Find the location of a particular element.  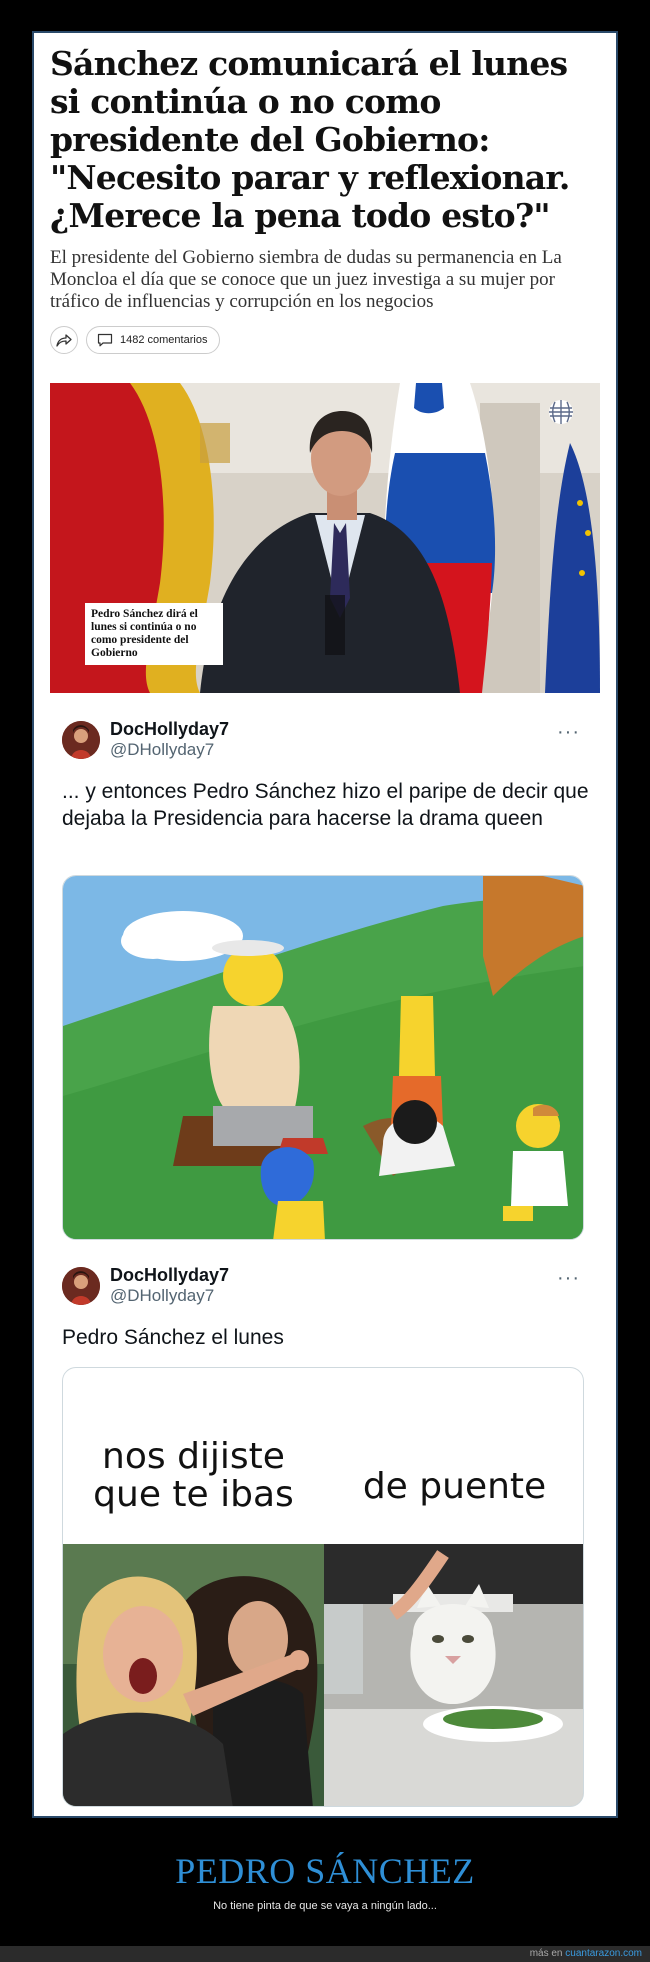

comments-button: 1482 comentarios is located at coordinates (153, 340).